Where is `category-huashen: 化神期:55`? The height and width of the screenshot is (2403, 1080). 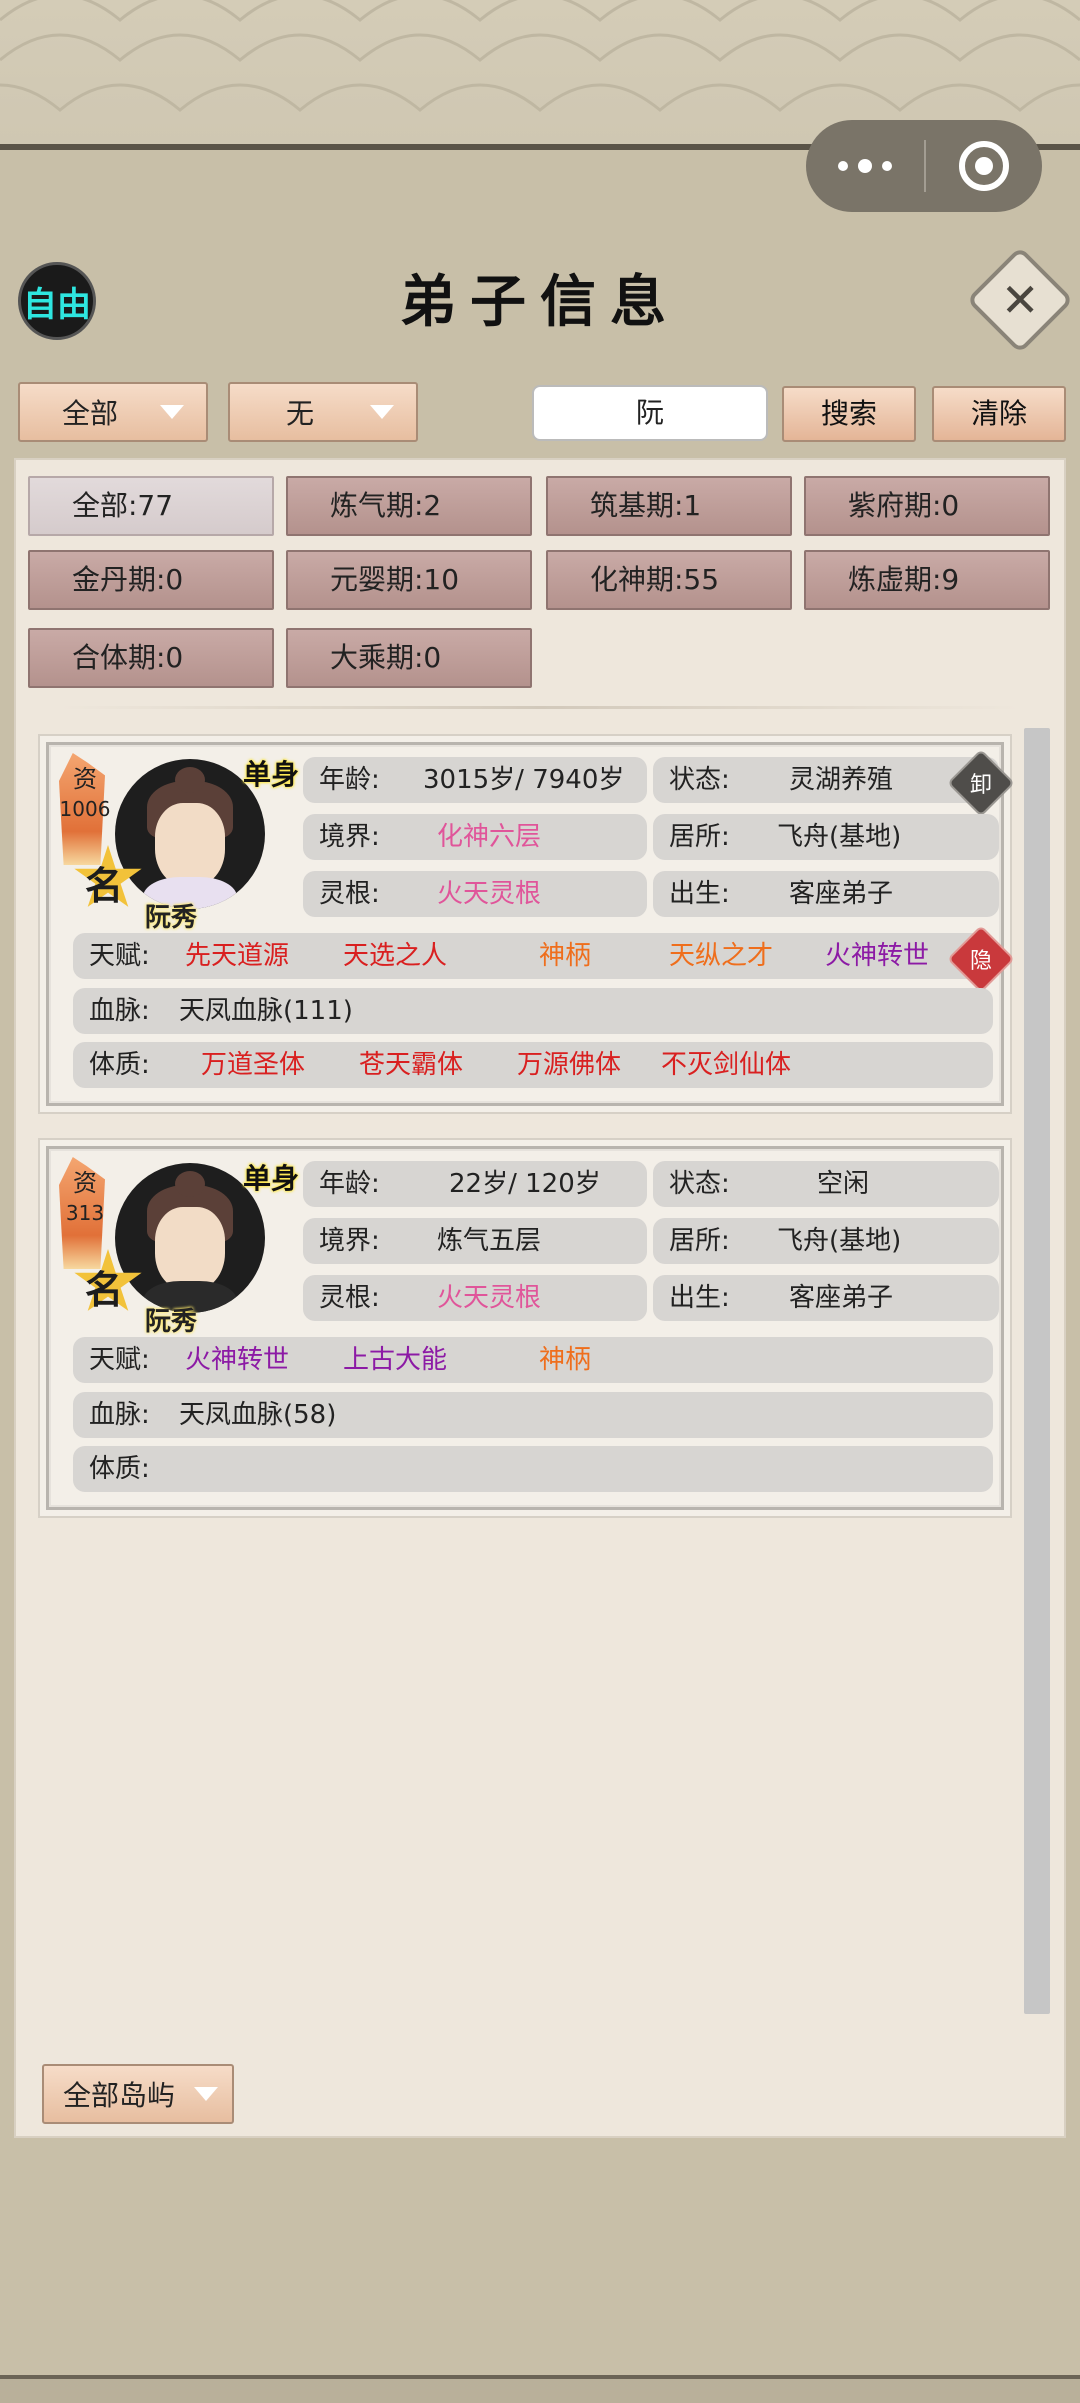 category-huashen: 化神期:55 is located at coordinates (669, 580).